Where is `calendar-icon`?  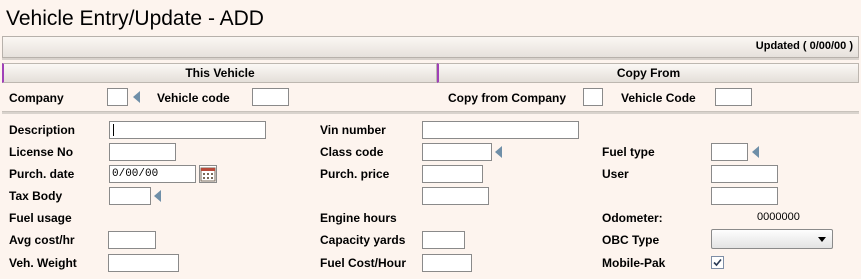 calendar-icon is located at coordinates (208, 174).